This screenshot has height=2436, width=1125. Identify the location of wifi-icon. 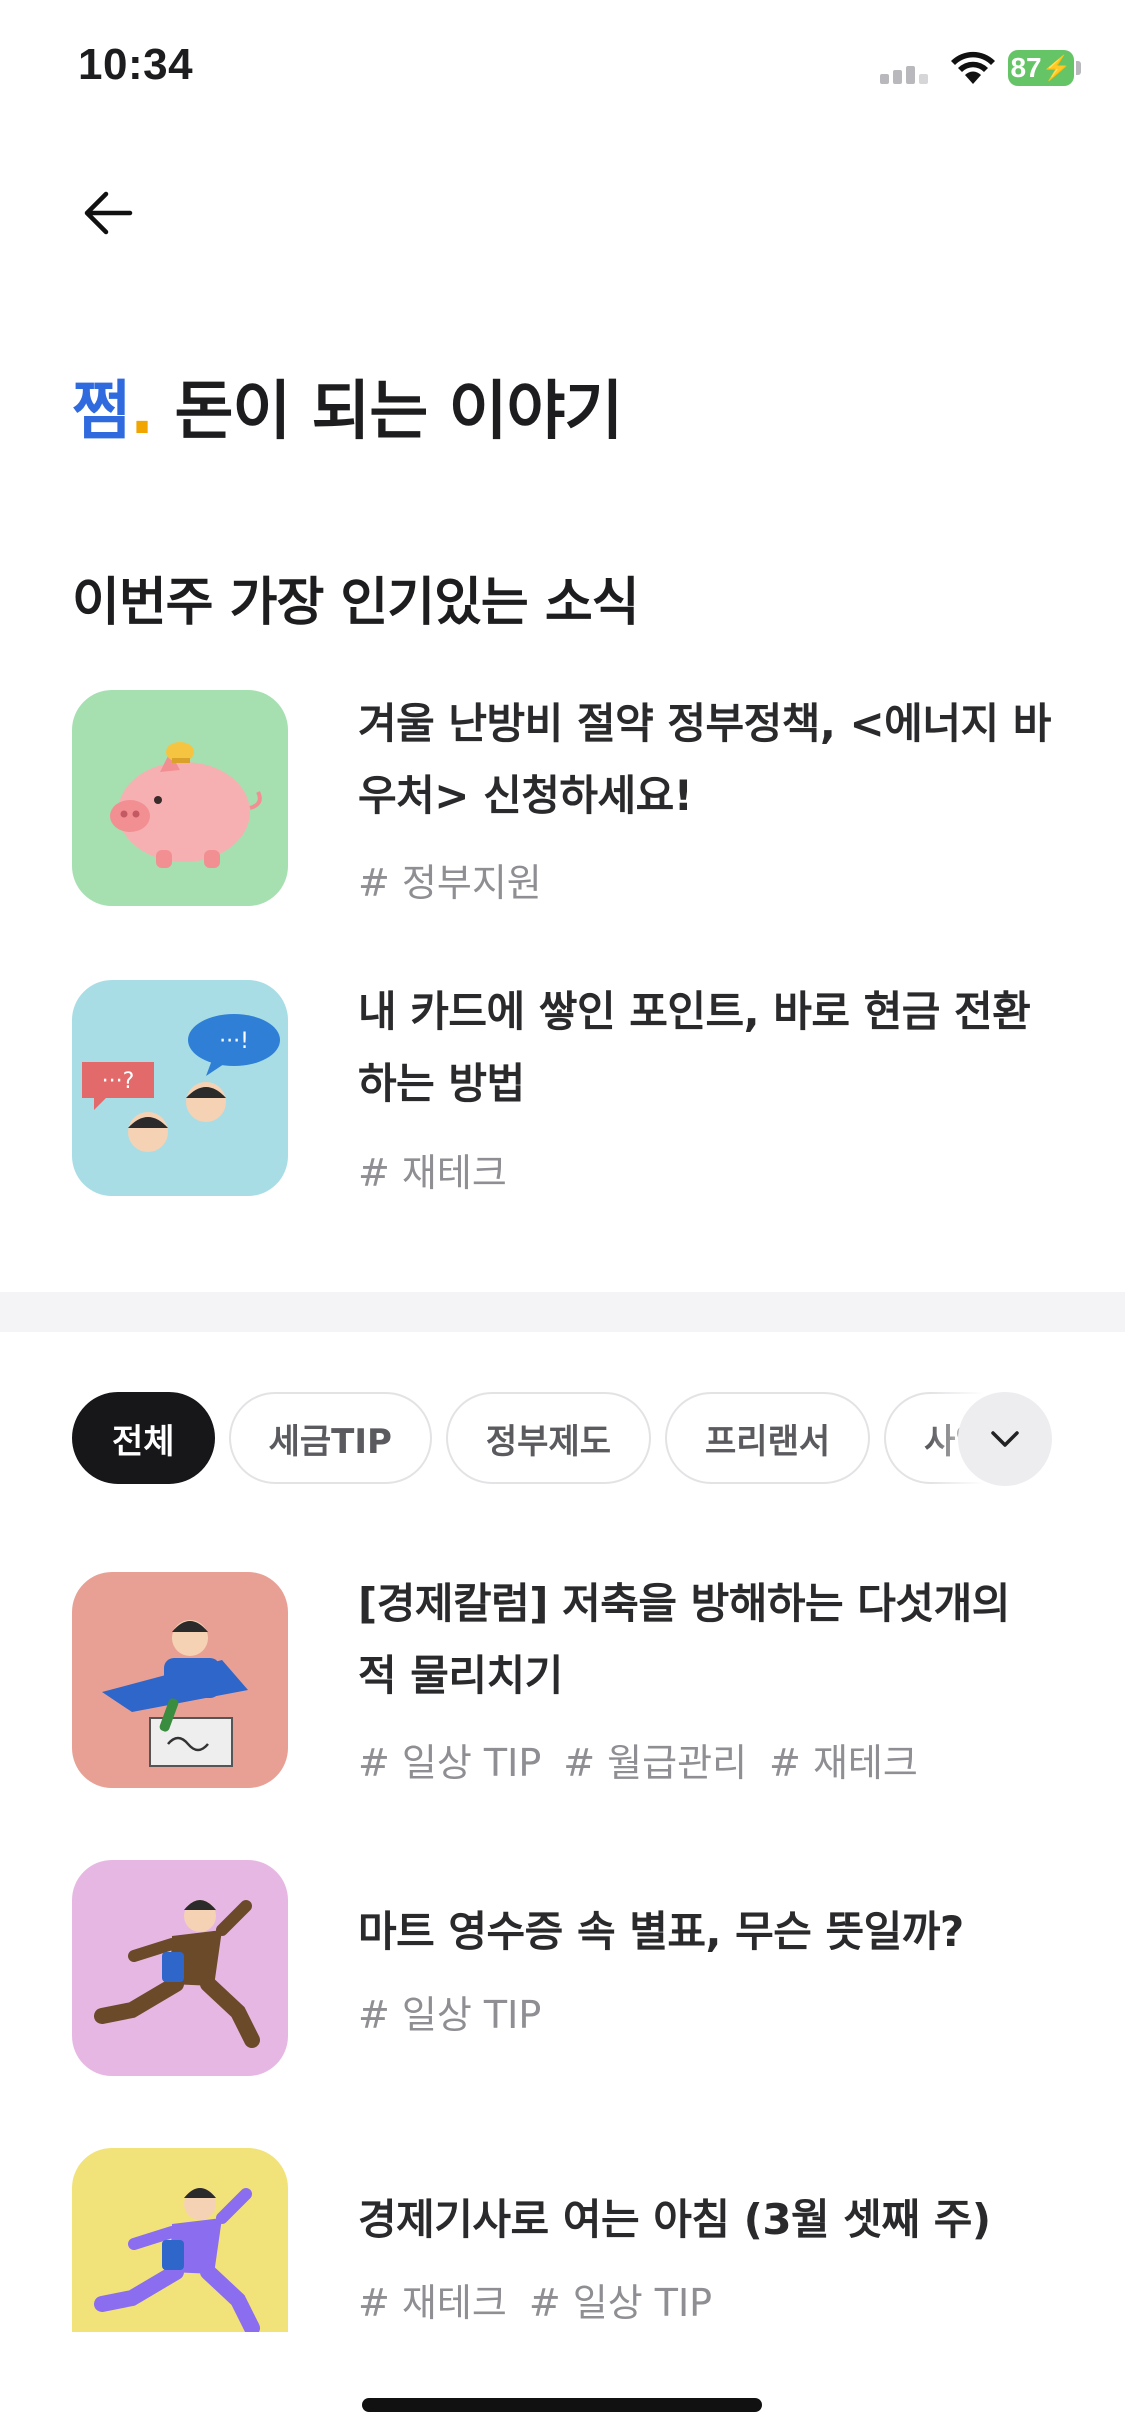
(973, 67).